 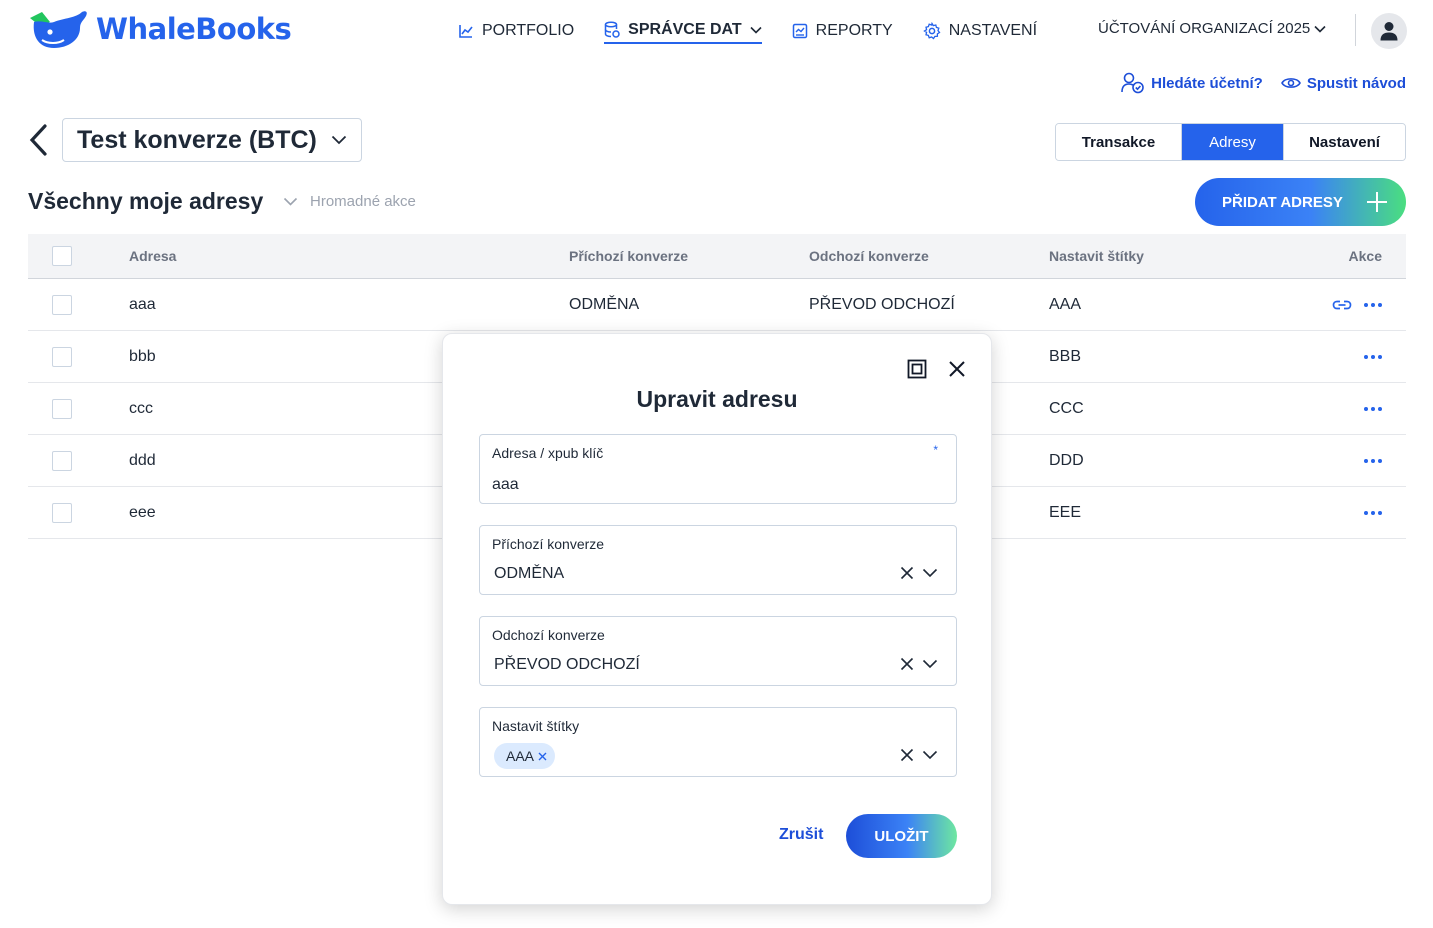 What do you see at coordinates (146, 201) in the screenshot?
I see `section-title: Všechny moje adresy` at bounding box center [146, 201].